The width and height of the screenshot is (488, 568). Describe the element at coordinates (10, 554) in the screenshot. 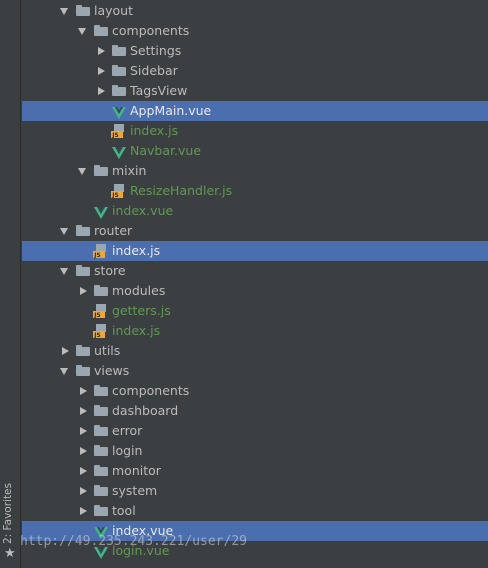

I see `star-icon: ★` at that location.